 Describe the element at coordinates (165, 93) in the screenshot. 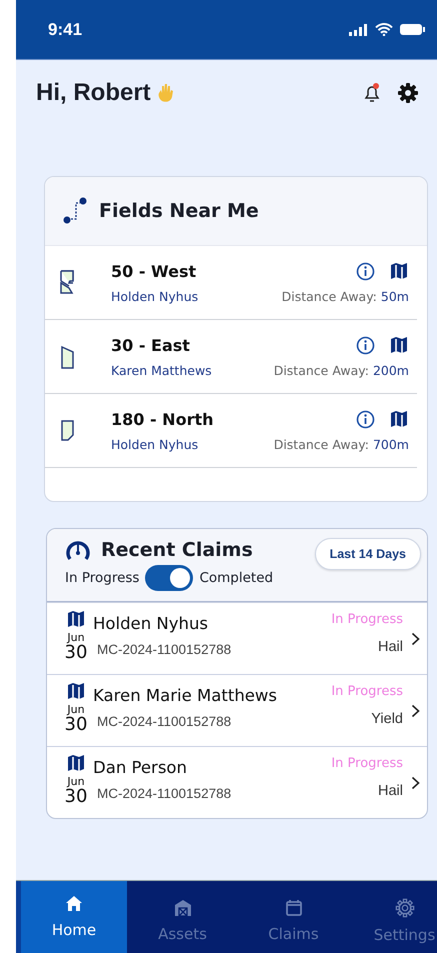

I see `waving-hand-icon` at that location.